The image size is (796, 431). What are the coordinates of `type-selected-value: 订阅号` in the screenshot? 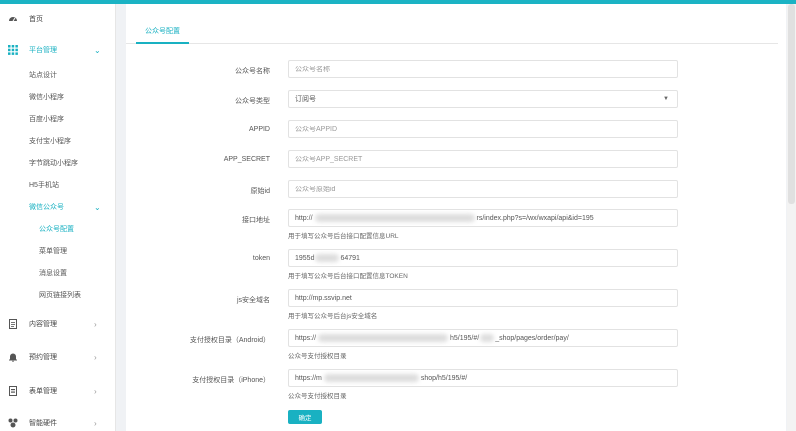 It's located at (305, 99).